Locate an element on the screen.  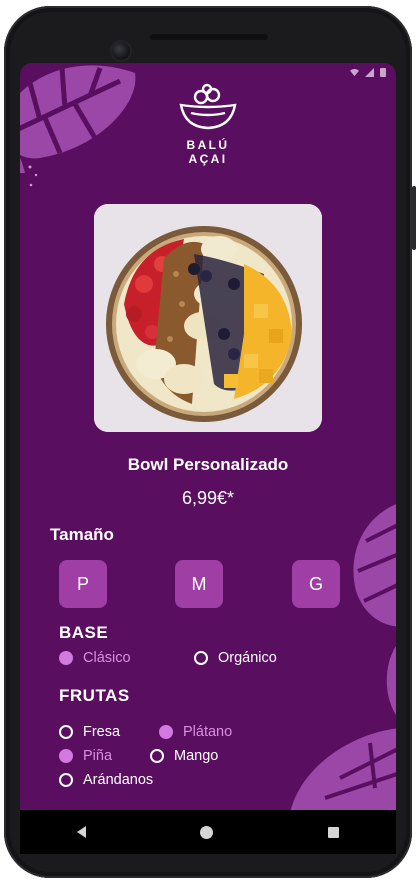
system-nav-bar is located at coordinates (208, 832).